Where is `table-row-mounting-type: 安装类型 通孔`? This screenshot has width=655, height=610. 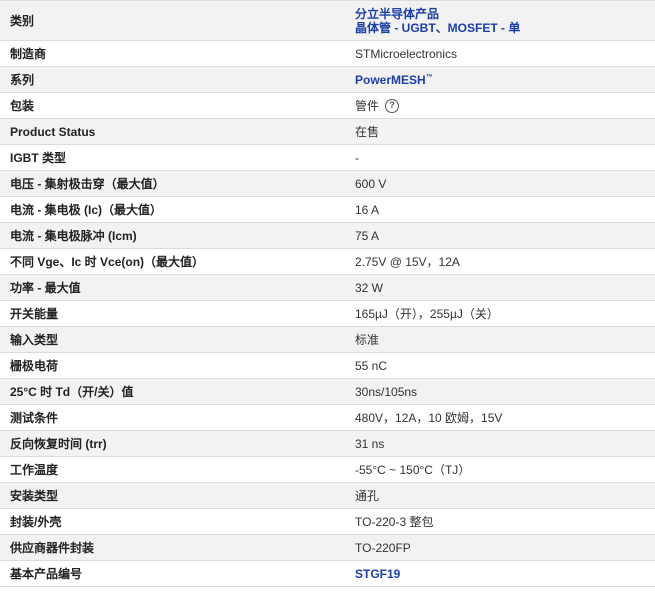 table-row-mounting-type: 安装类型 通孔 is located at coordinates (327, 496).